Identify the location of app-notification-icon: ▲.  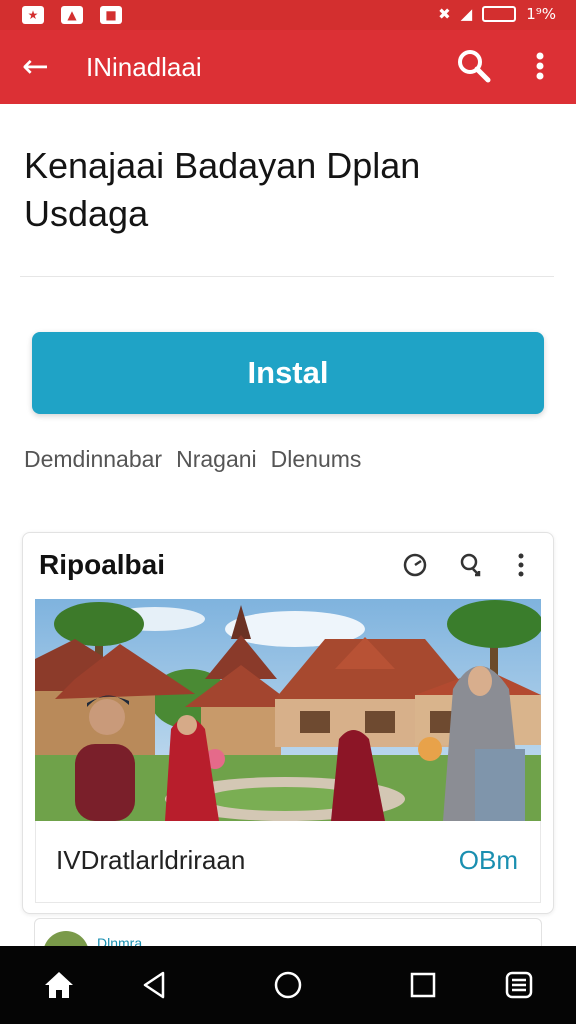
(72, 15).